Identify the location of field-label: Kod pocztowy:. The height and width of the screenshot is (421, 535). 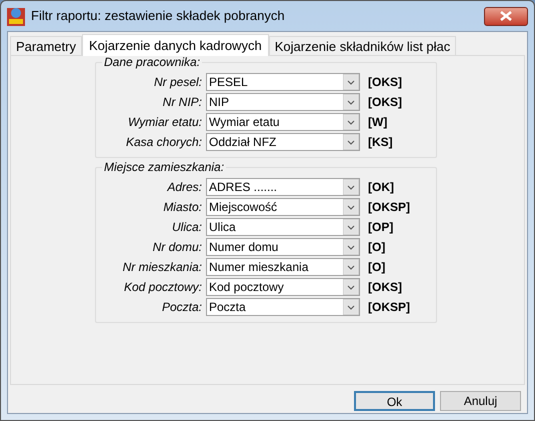
(162, 287).